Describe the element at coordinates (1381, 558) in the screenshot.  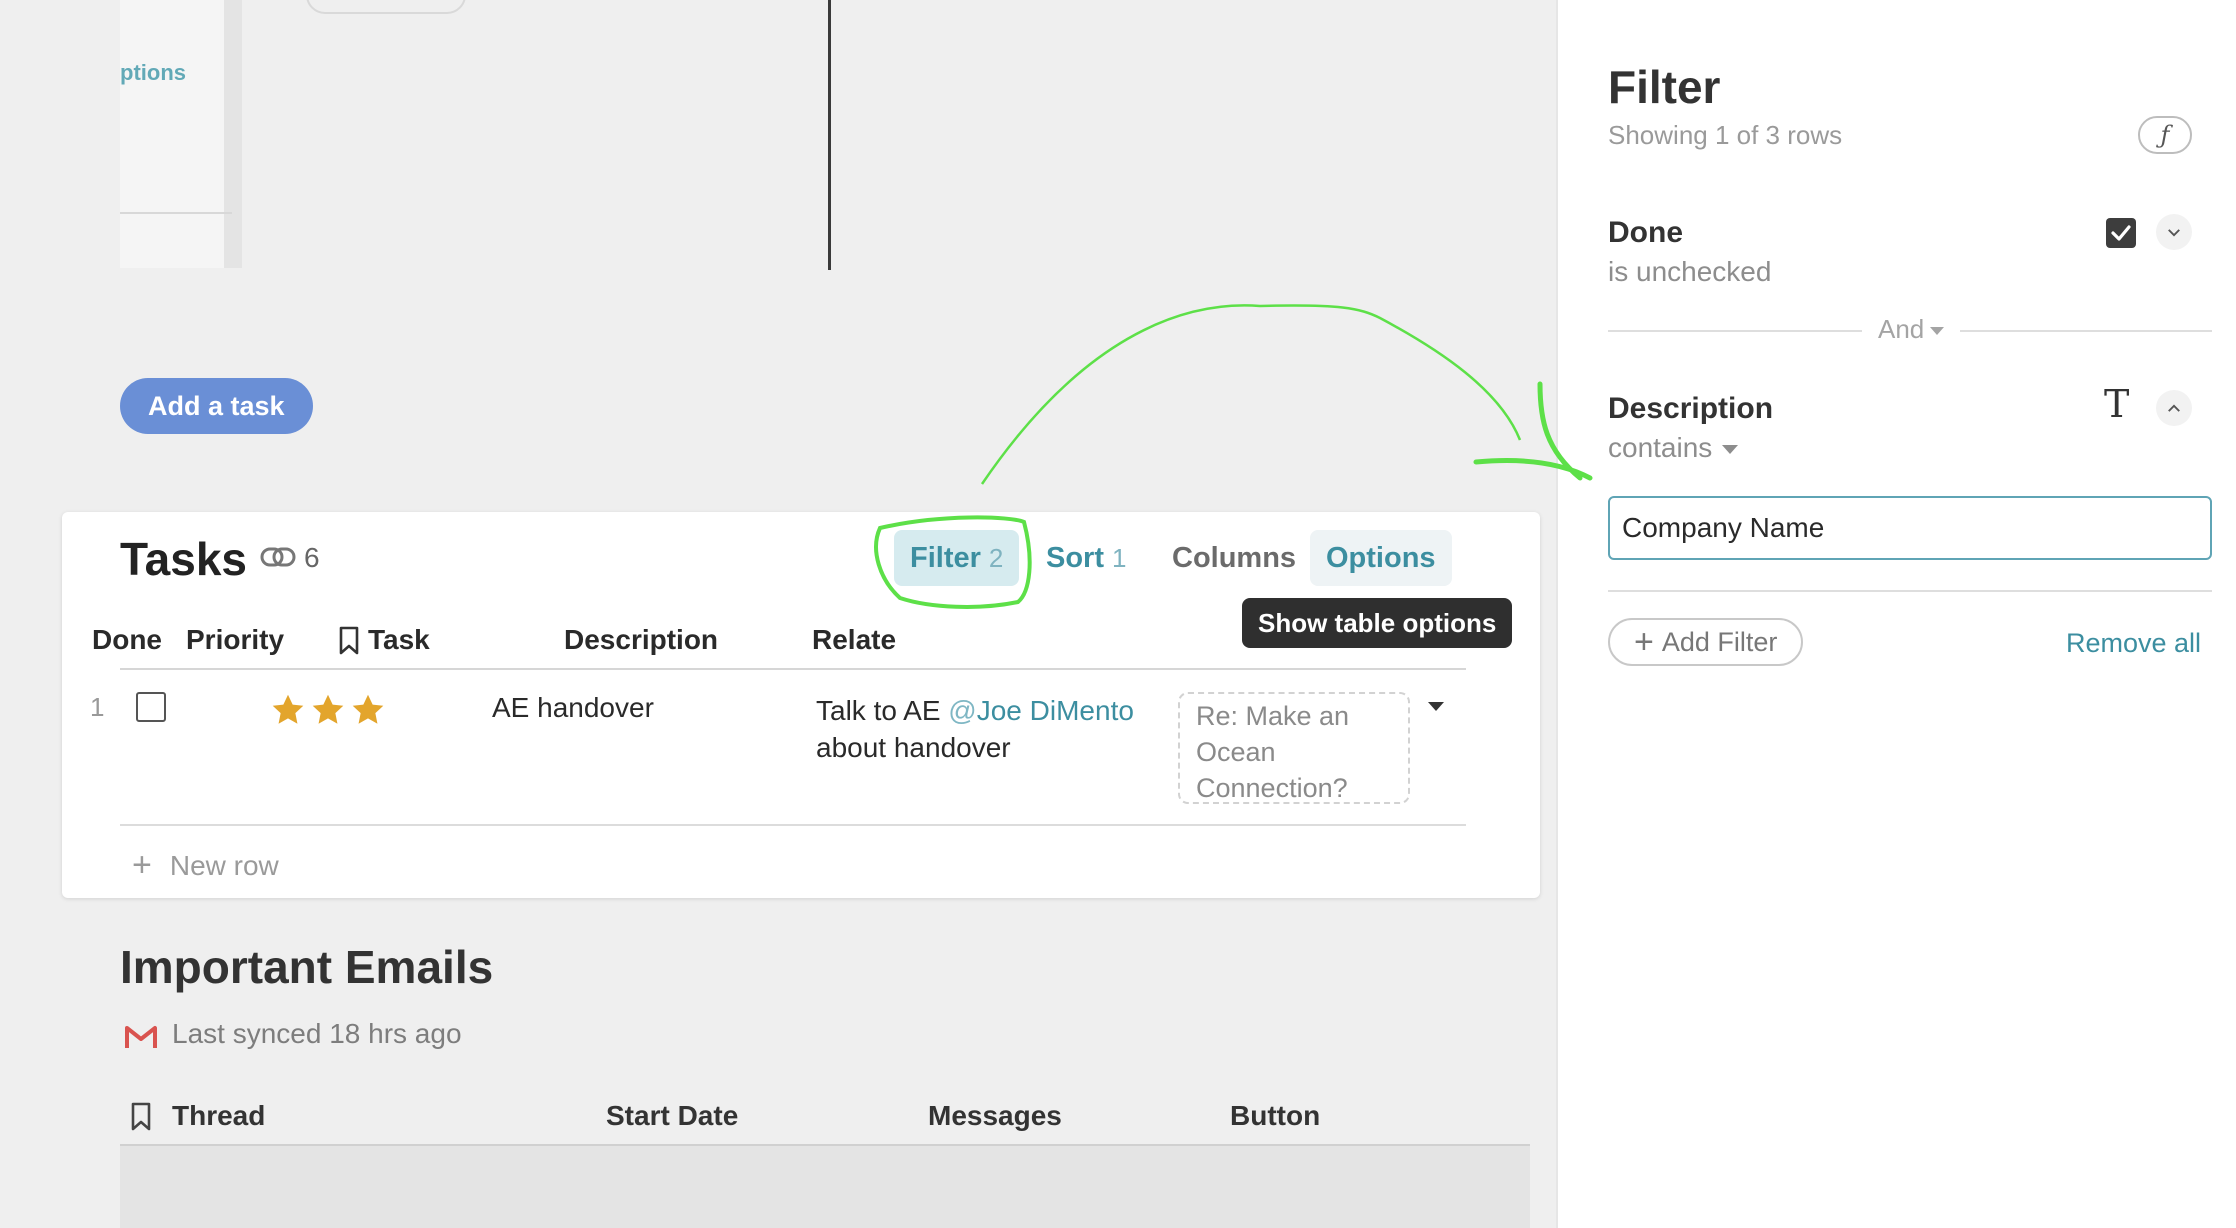
I see `options-button: Options` at that location.